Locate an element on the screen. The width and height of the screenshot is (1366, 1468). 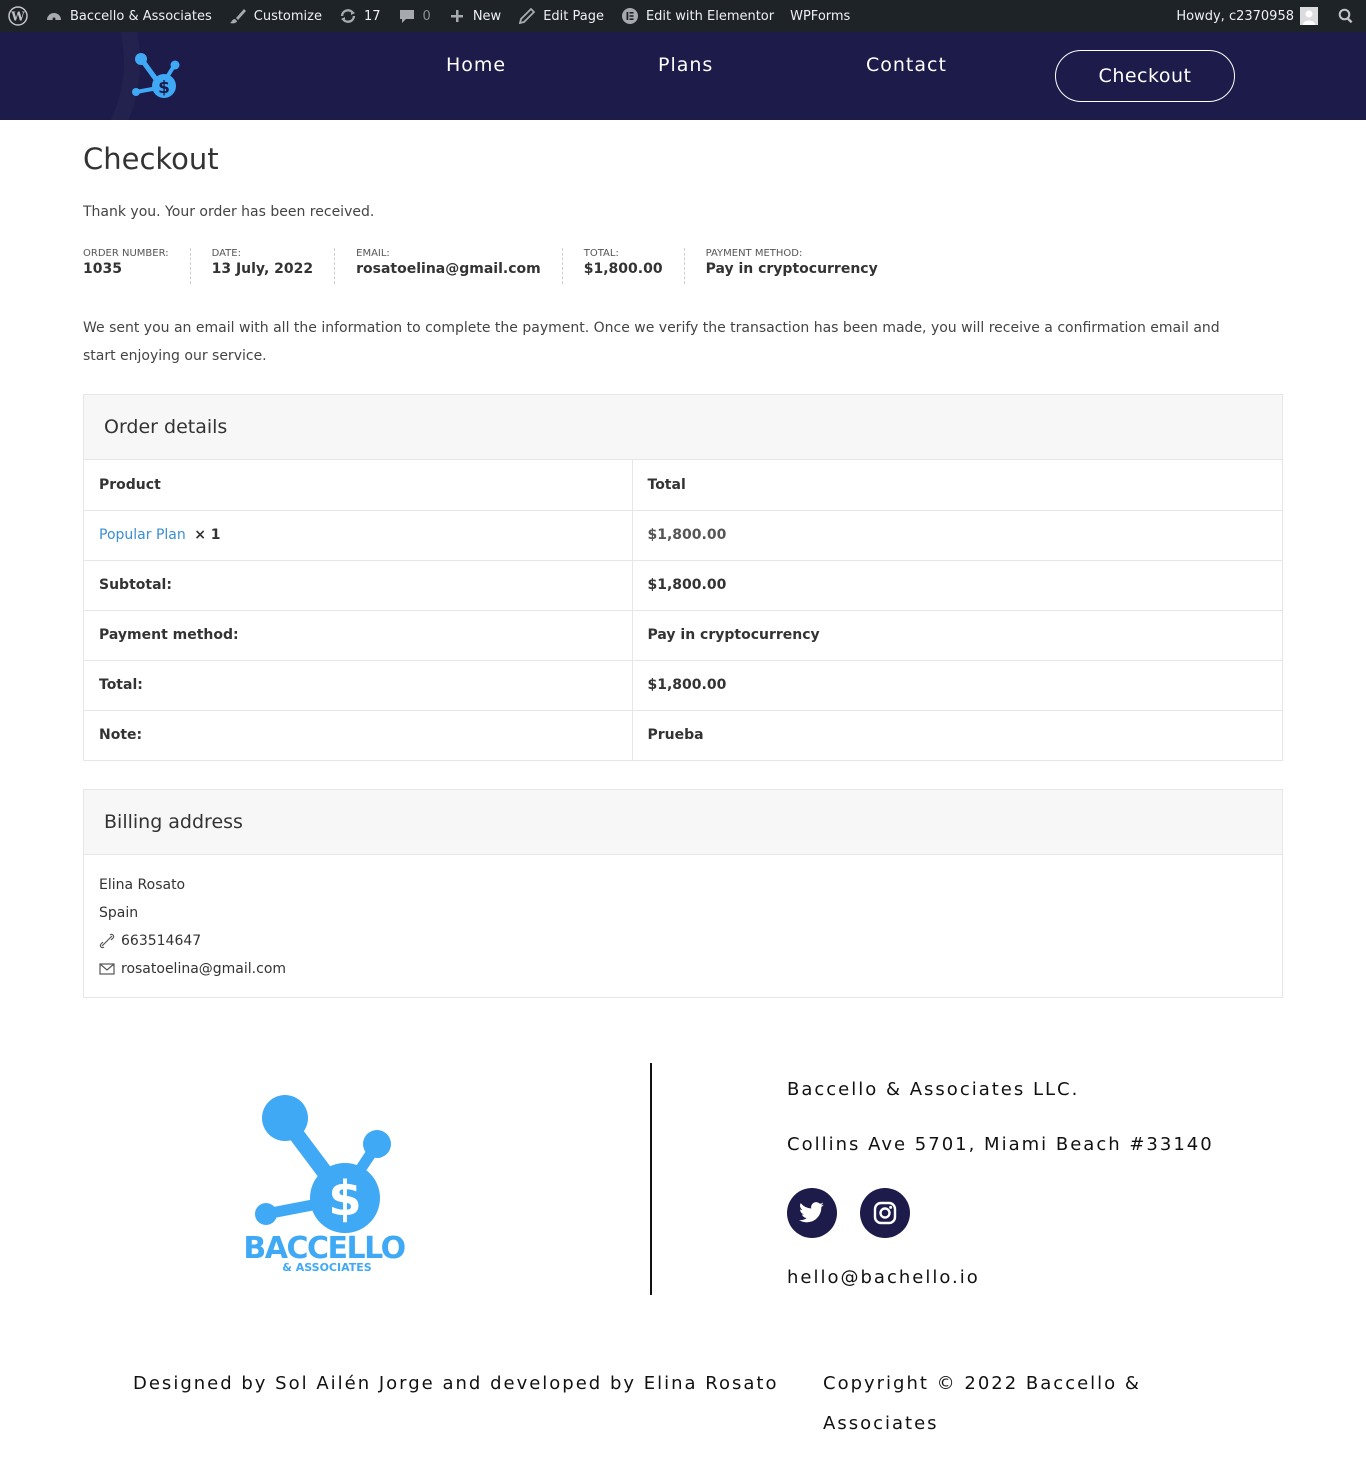
new-content-link: New is located at coordinates (474, 16).